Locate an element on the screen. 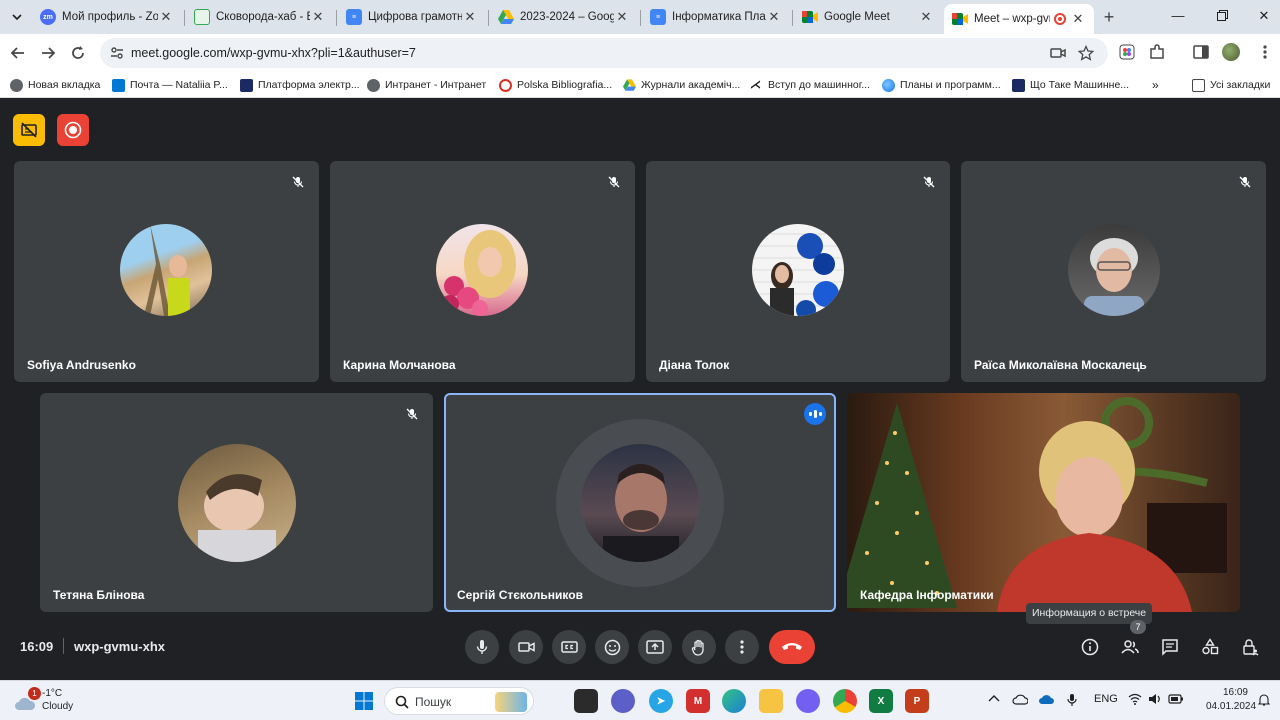 The height and width of the screenshot is (720, 1280). activities-button is located at coordinates (1210, 647).